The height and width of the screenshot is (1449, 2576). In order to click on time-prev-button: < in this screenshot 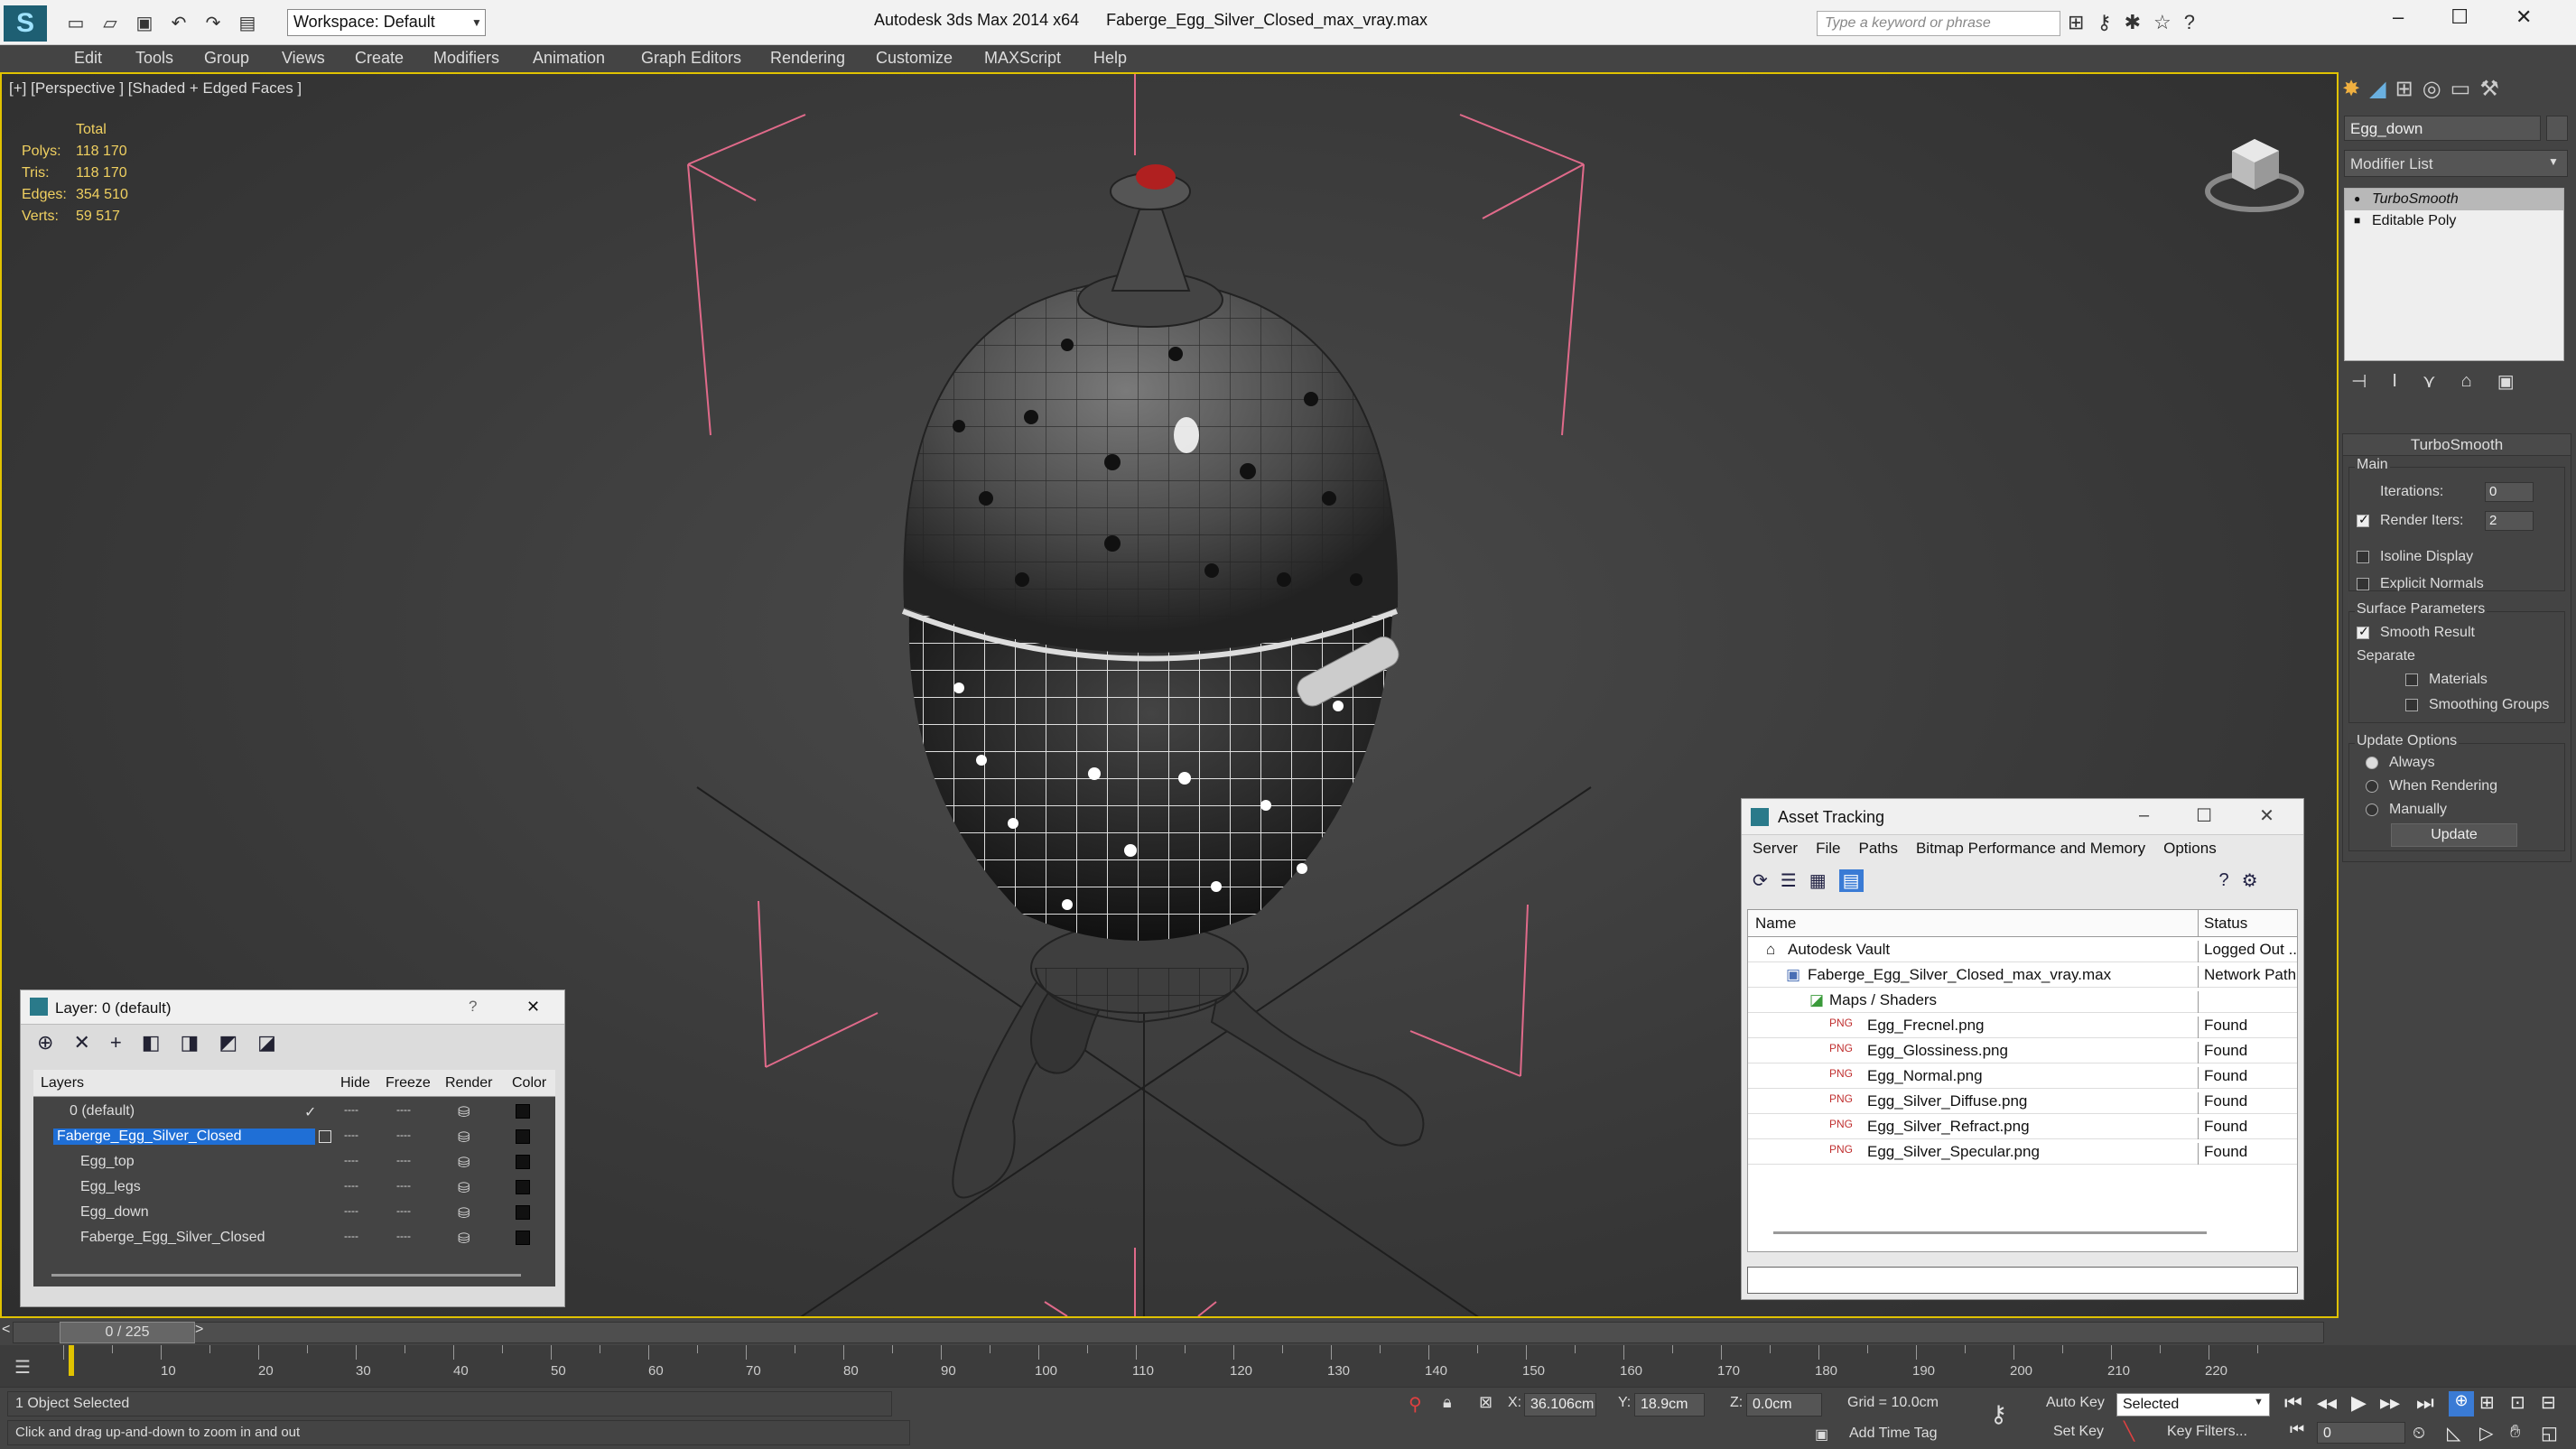, I will do `click(6, 1330)`.